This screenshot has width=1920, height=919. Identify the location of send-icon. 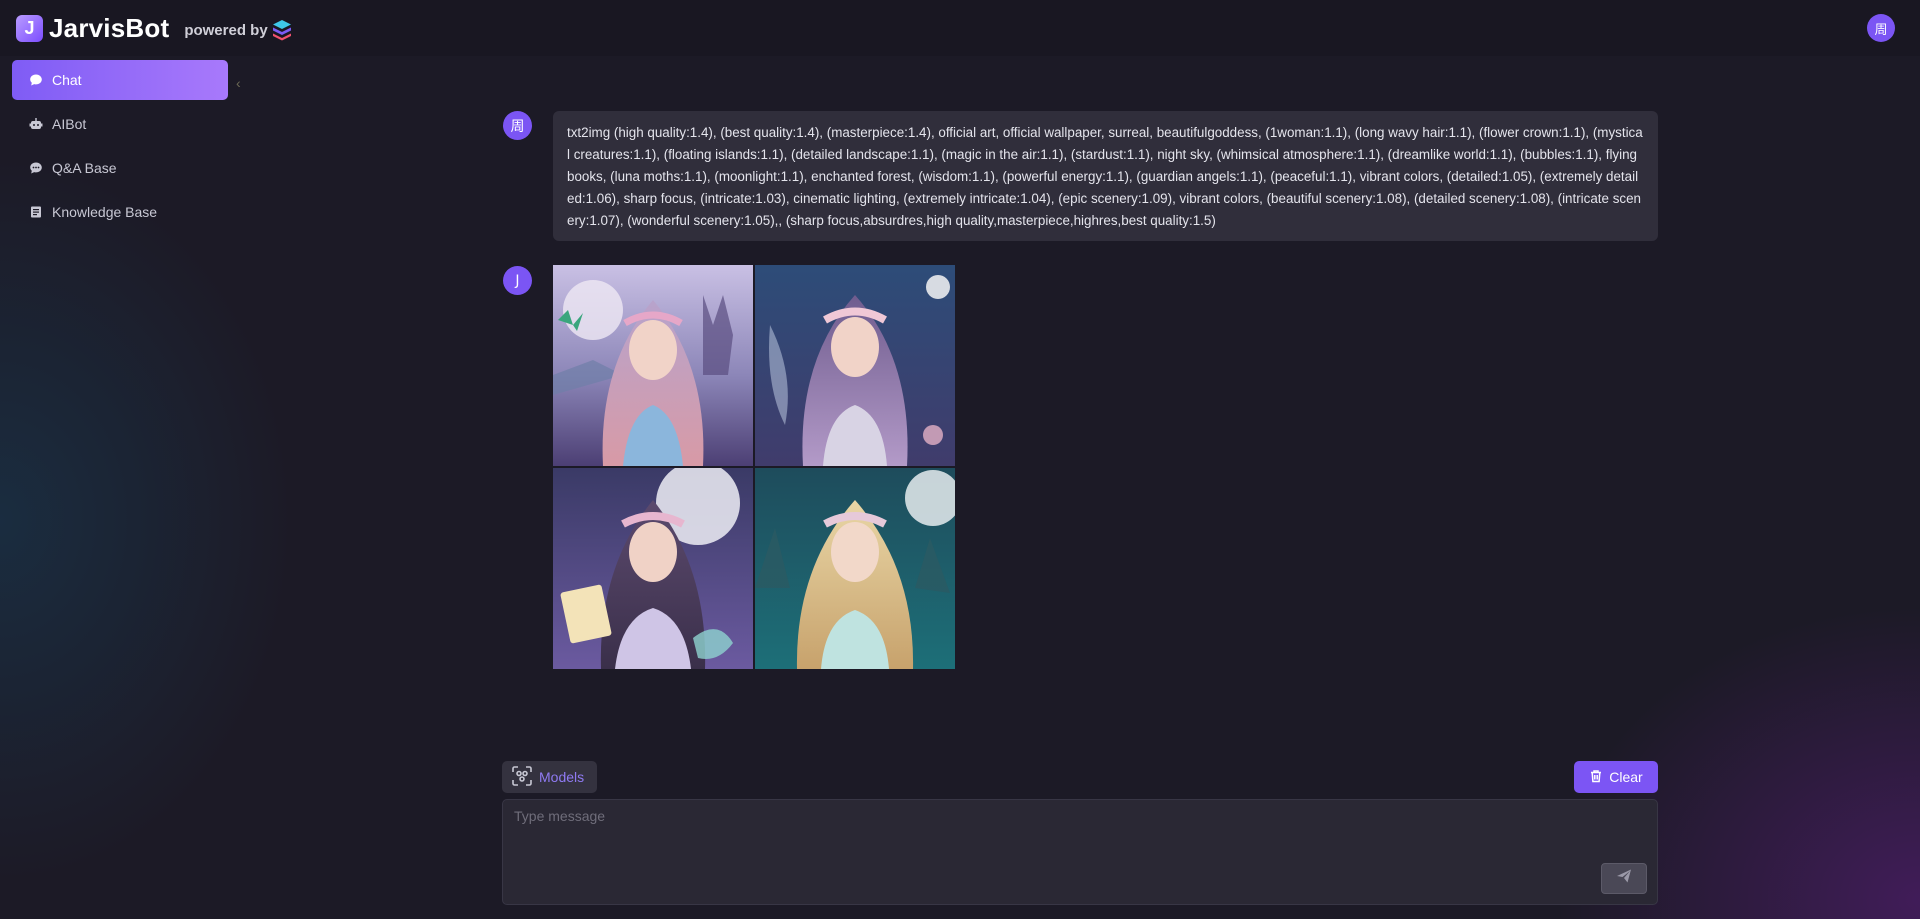
(1624, 878).